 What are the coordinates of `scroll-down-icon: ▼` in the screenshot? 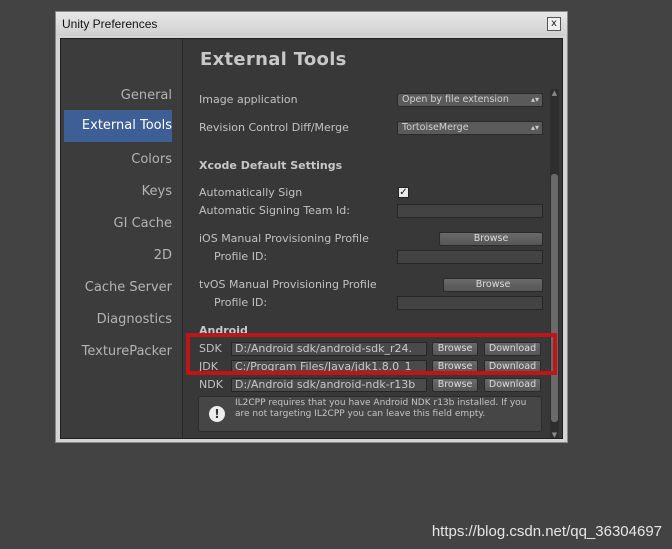 It's located at (554, 434).